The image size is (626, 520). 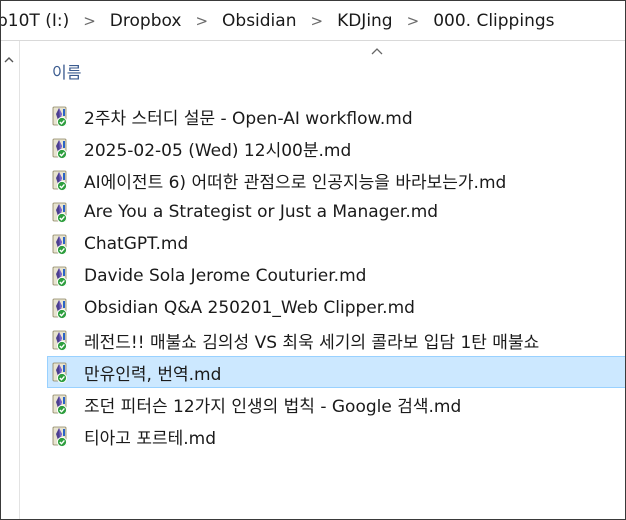 I want to click on file-row: 2025-02-05 (Wed) 12시00분.md, so click(x=336, y=148).